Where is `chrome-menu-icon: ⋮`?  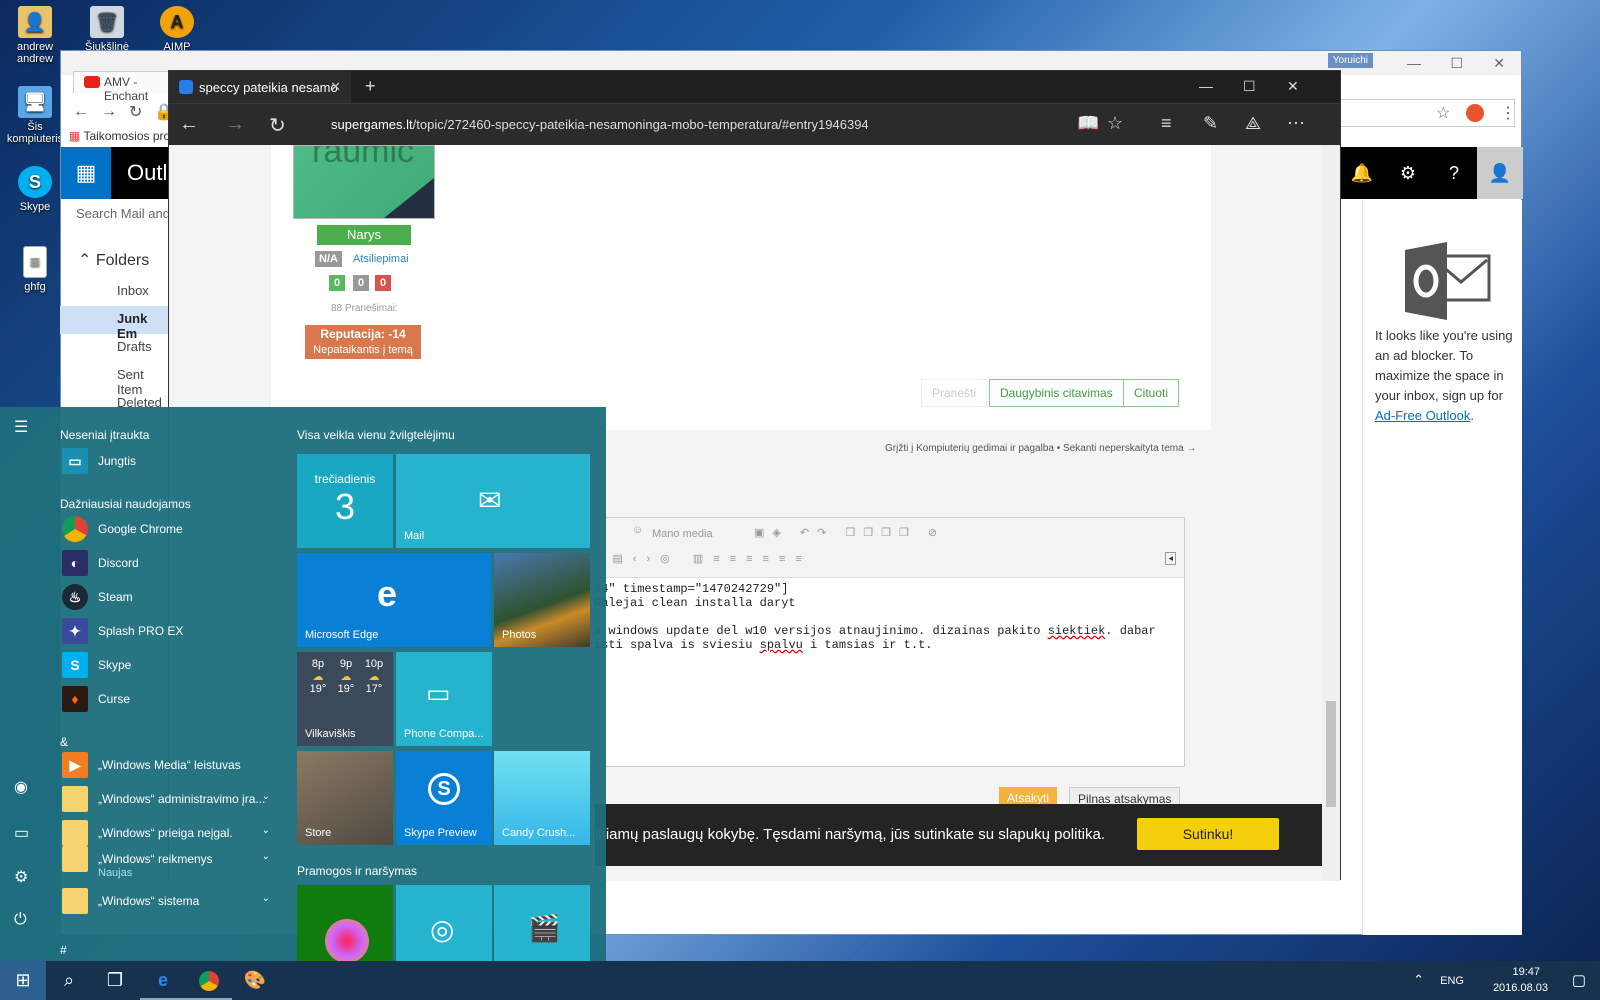
chrome-menu-icon: ⋮ is located at coordinates (1508, 113).